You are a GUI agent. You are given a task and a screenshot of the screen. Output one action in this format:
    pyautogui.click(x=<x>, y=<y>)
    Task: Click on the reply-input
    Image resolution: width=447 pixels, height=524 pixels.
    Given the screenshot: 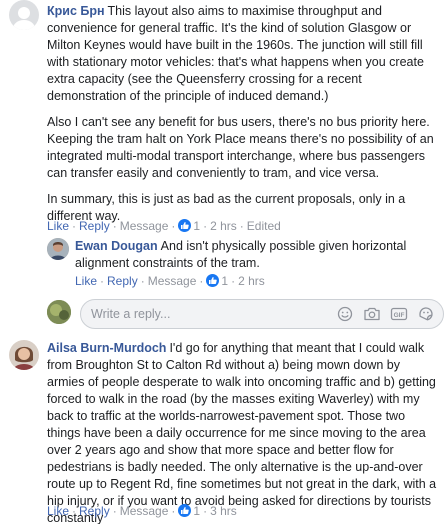 What is the action you would take?
    pyautogui.click(x=181, y=314)
    